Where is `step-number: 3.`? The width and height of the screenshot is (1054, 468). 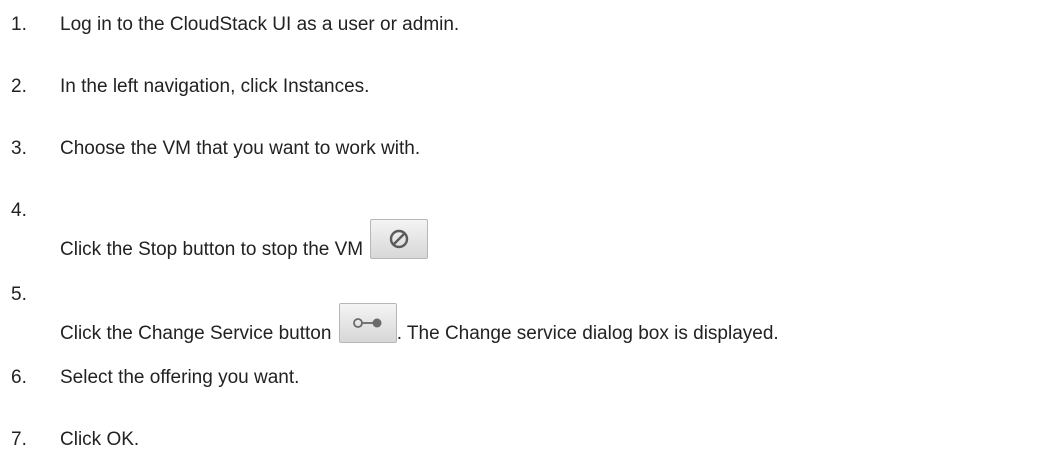
step-number: 3. is located at coordinates (19, 148).